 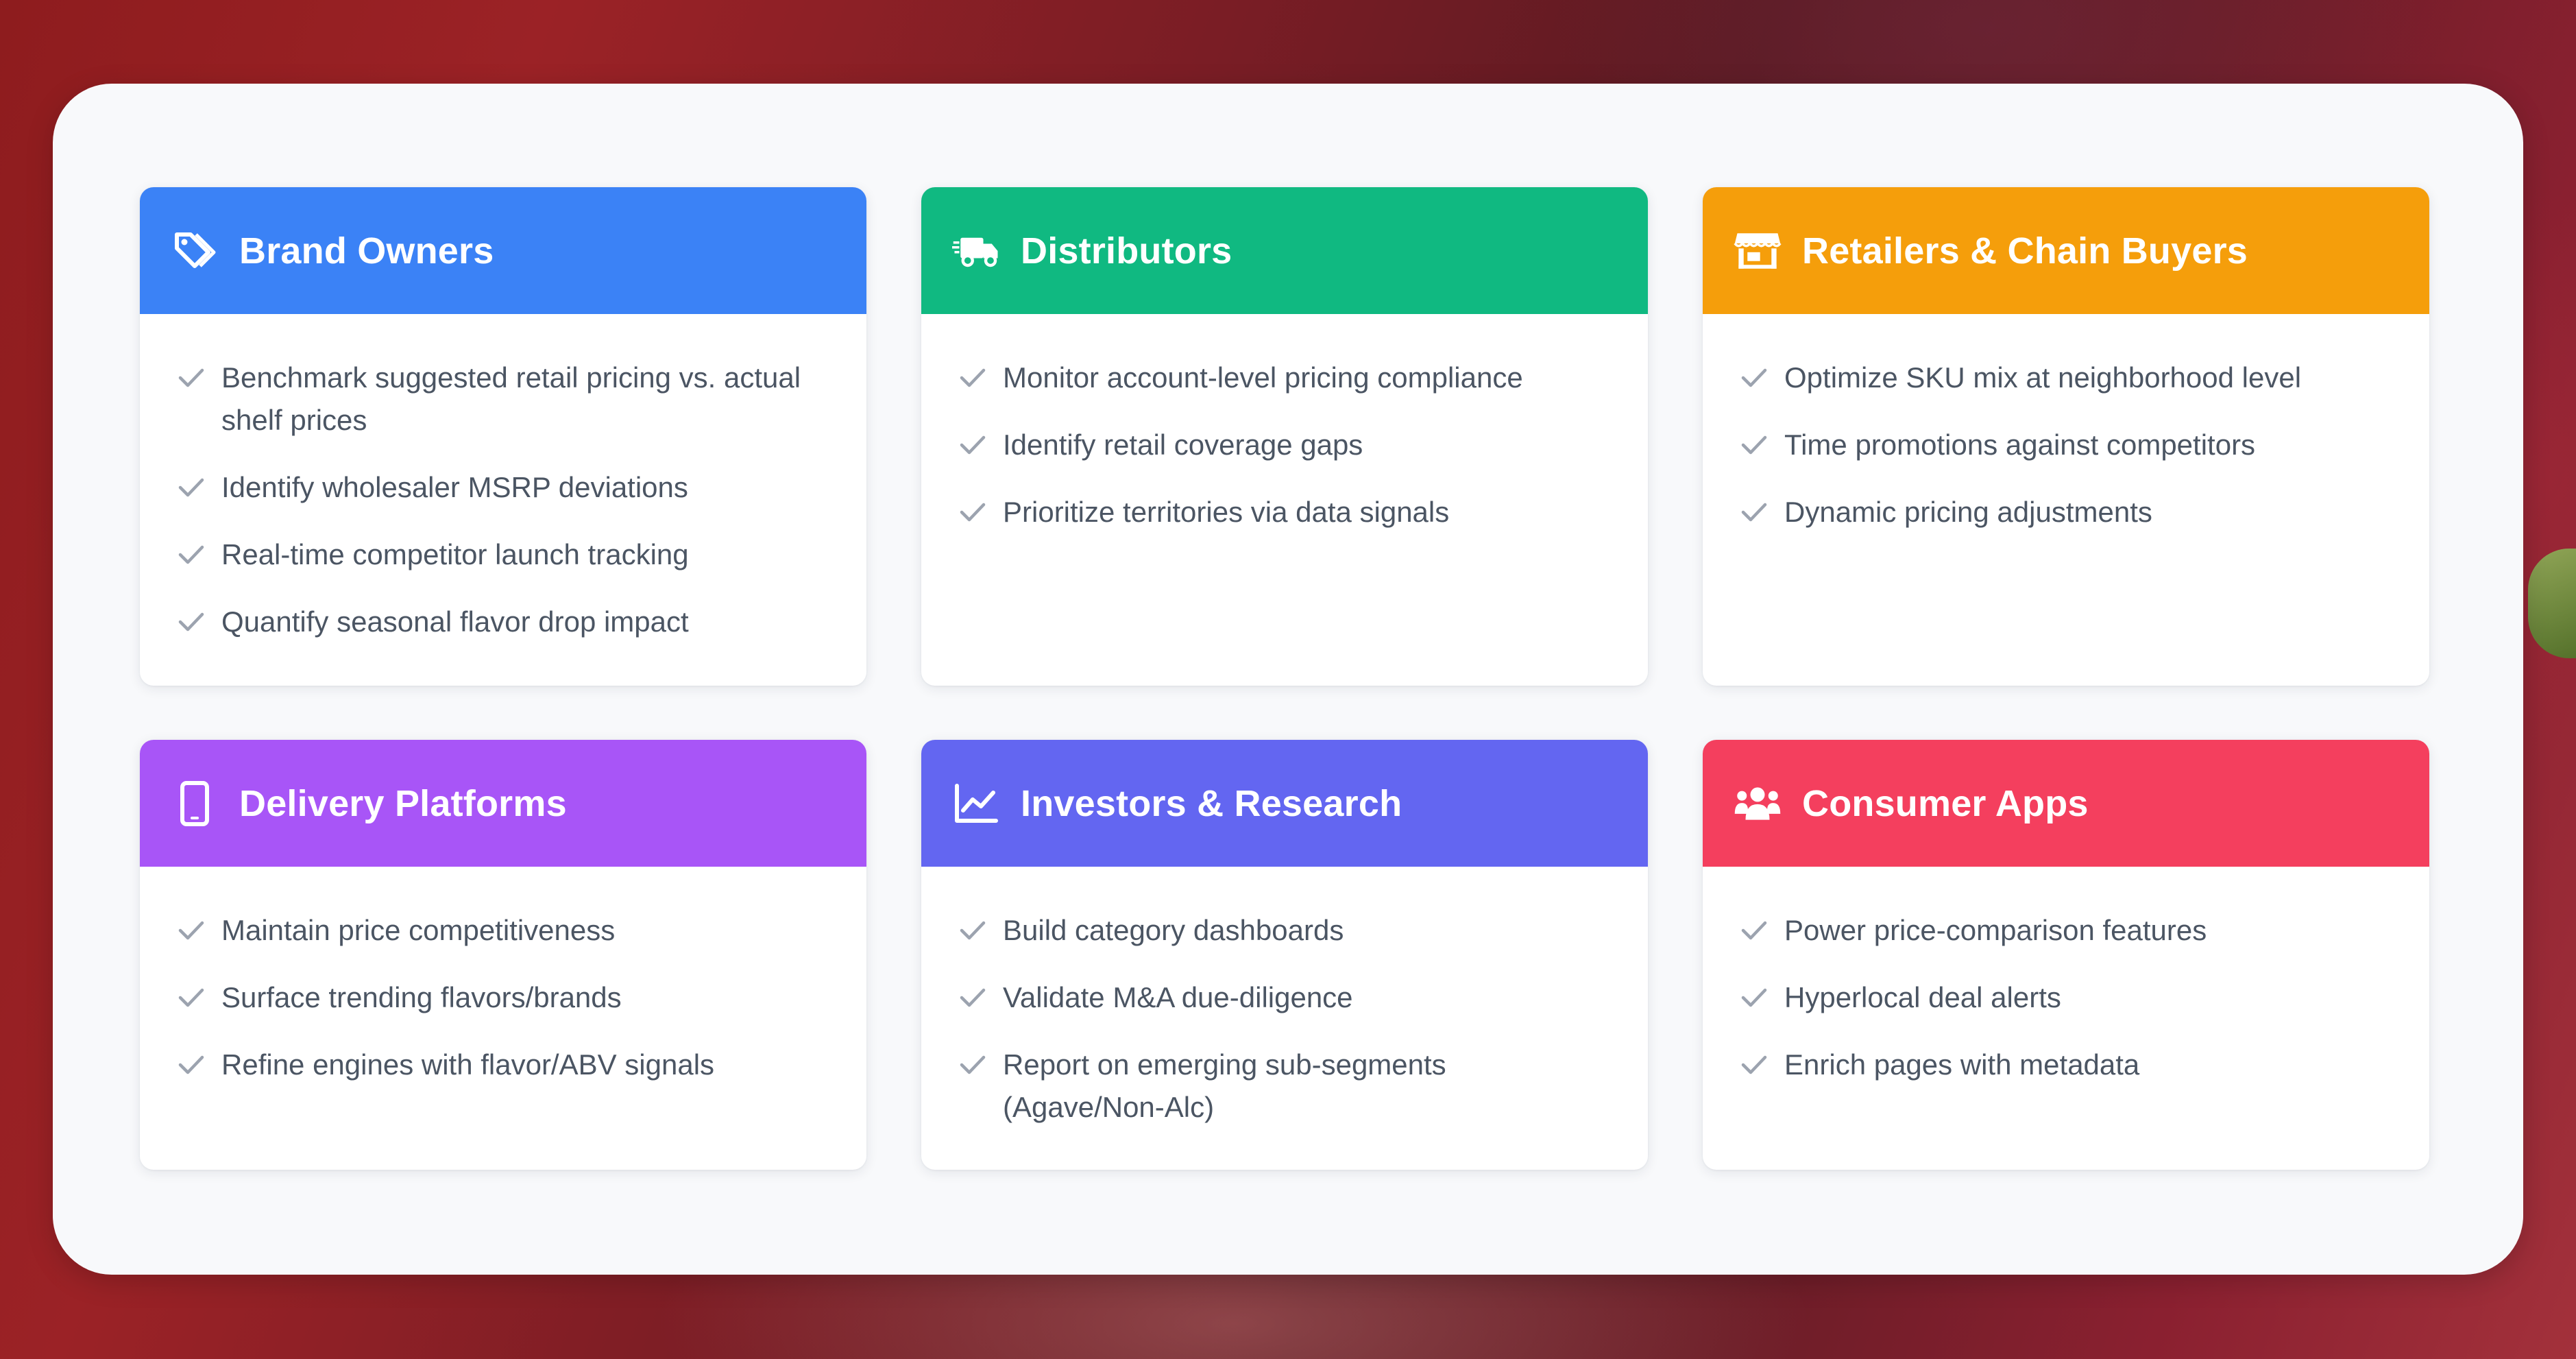 I want to click on list-item-text: Time promotions against competitors, so click(x=2020, y=445).